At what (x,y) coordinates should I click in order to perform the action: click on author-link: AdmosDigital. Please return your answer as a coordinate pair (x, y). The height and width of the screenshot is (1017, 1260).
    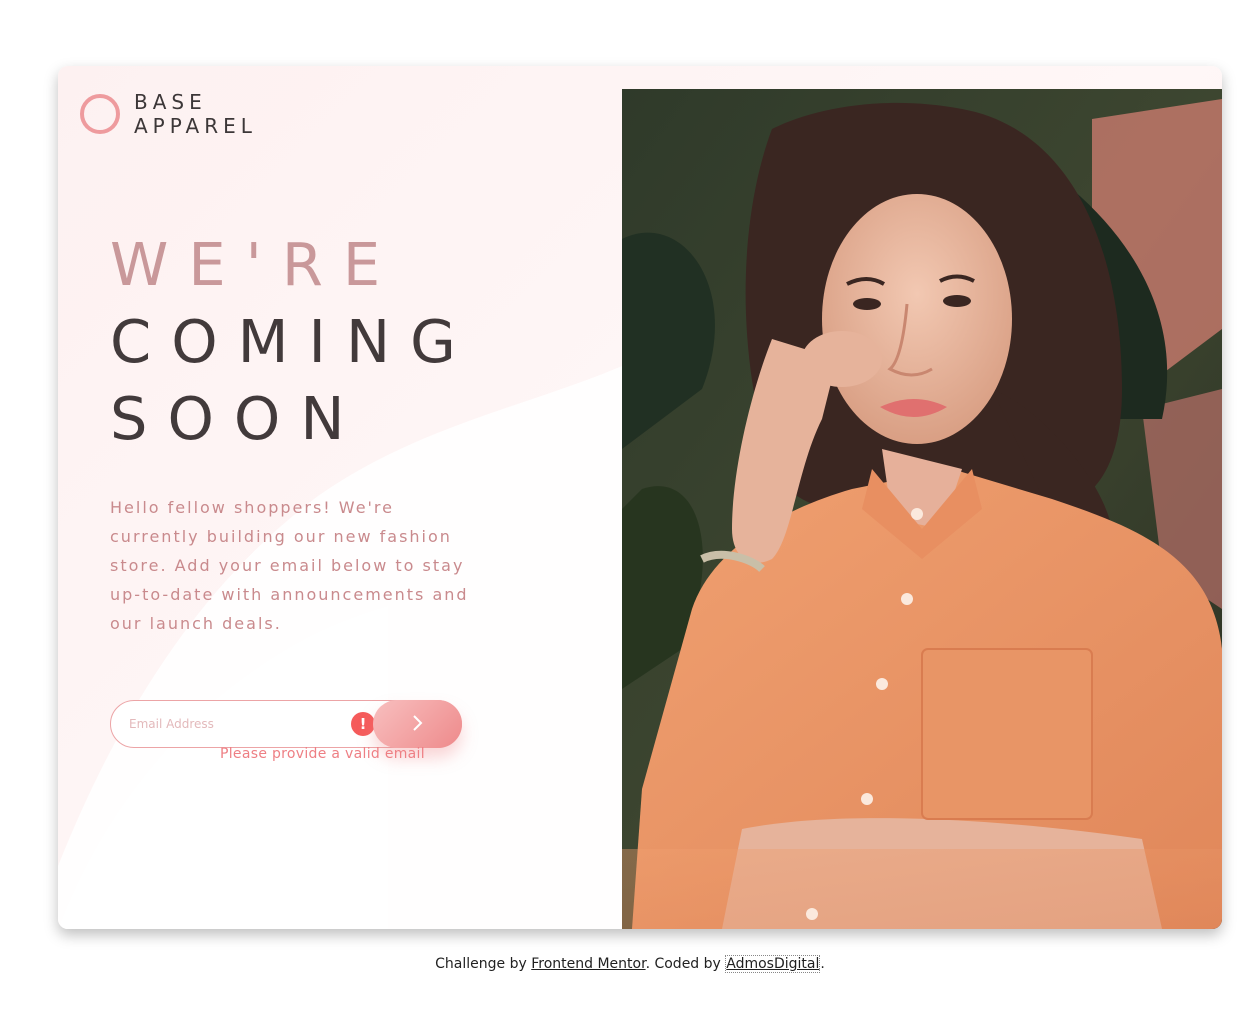
    Looking at the image, I should click on (773, 964).